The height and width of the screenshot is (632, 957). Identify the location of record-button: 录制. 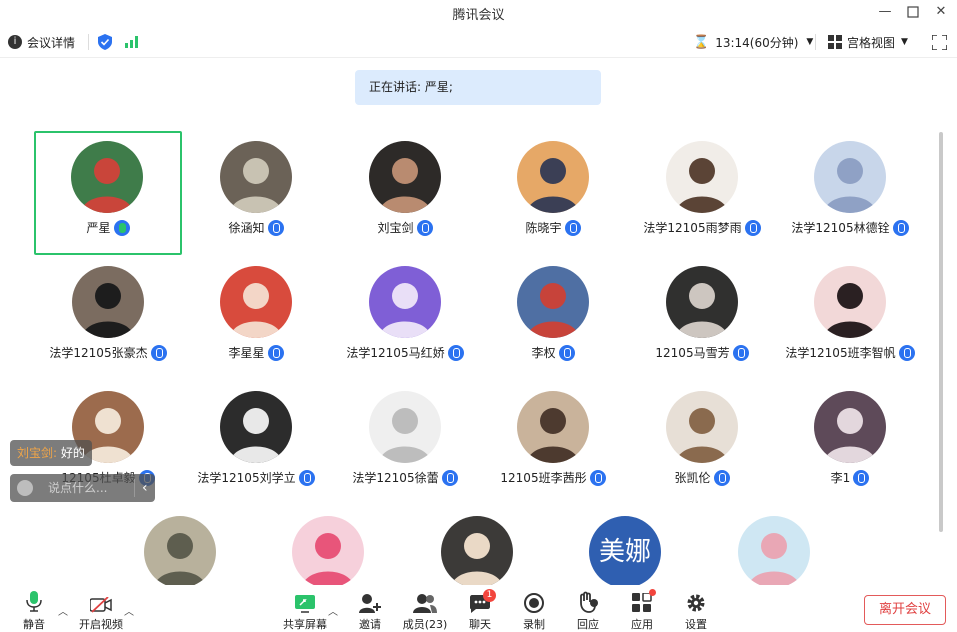
(534, 610).